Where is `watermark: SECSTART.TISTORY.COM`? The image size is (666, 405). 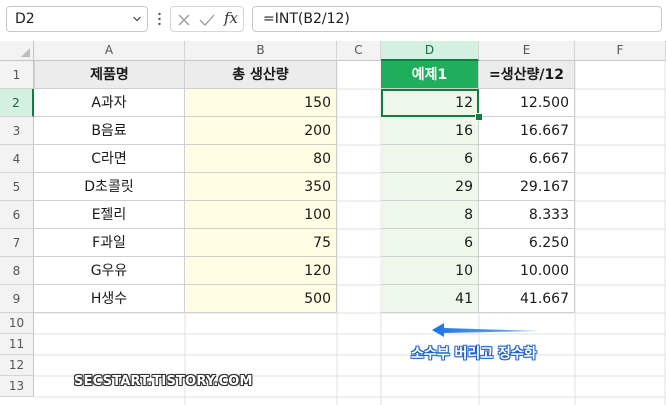
watermark: SECSTART.TISTORY.COM is located at coordinates (163, 381).